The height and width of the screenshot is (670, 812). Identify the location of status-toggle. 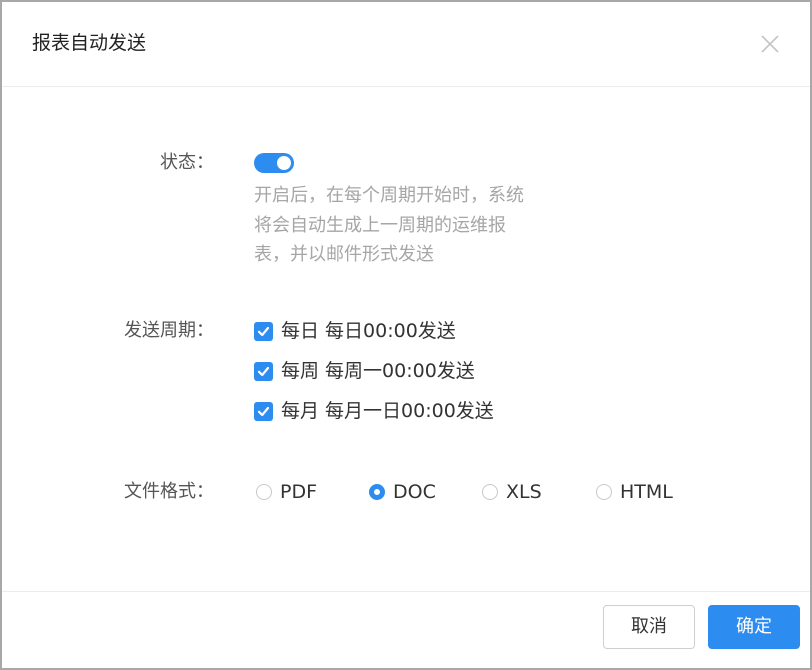
(274, 163).